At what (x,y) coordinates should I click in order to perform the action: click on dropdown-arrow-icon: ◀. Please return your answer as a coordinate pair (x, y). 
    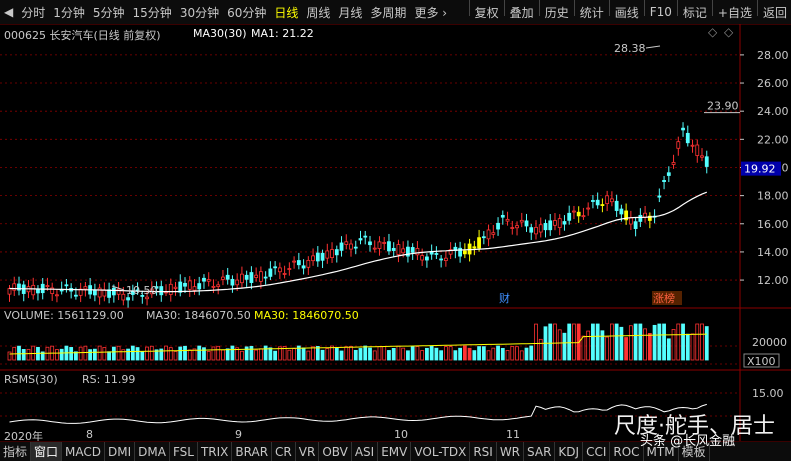
    Looking at the image, I should click on (8, 12).